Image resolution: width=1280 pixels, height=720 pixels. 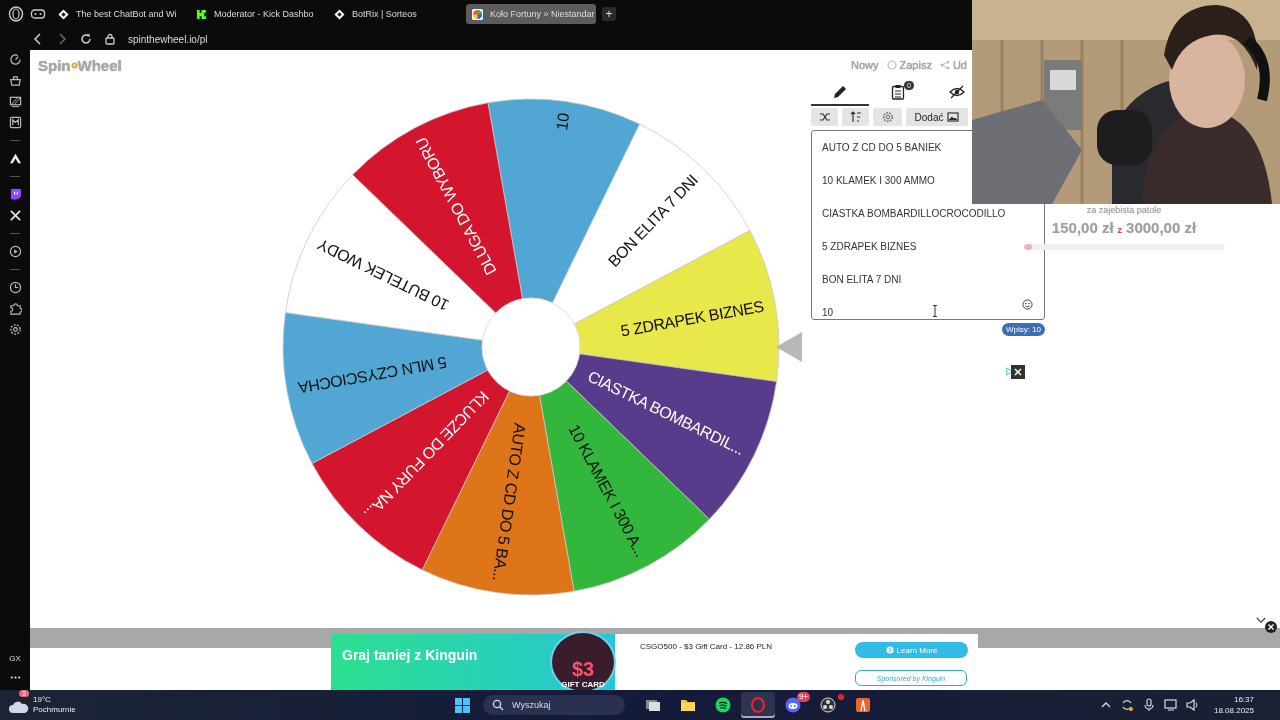 What do you see at coordinates (54, 710) in the screenshot?
I see `weather-condition: Pochmurnie` at bounding box center [54, 710].